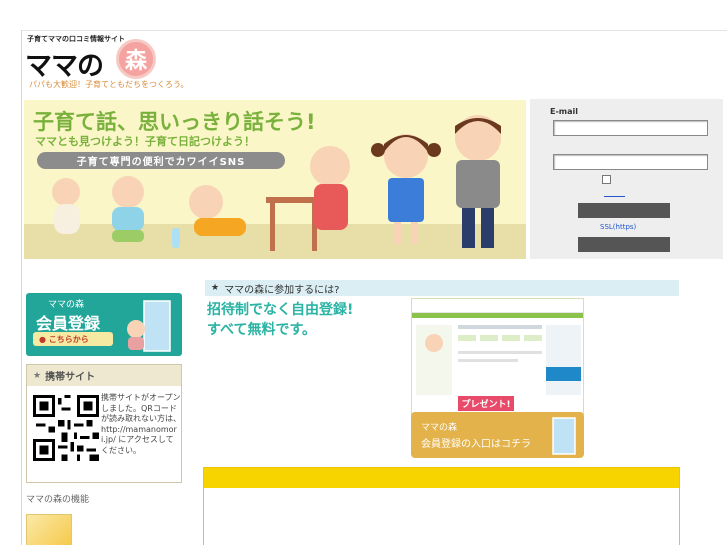 The width and height of the screenshot is (727, 545). I want to click on register-cta: ● こちらから, so click(73, 339).